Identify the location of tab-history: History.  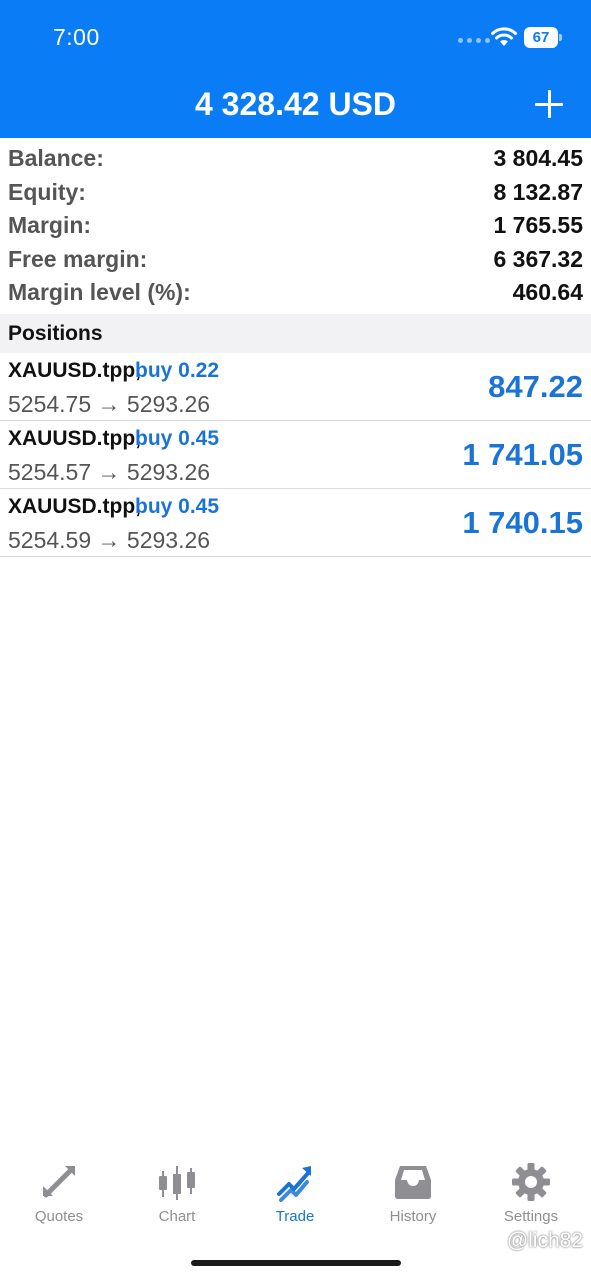
(413, 1193).